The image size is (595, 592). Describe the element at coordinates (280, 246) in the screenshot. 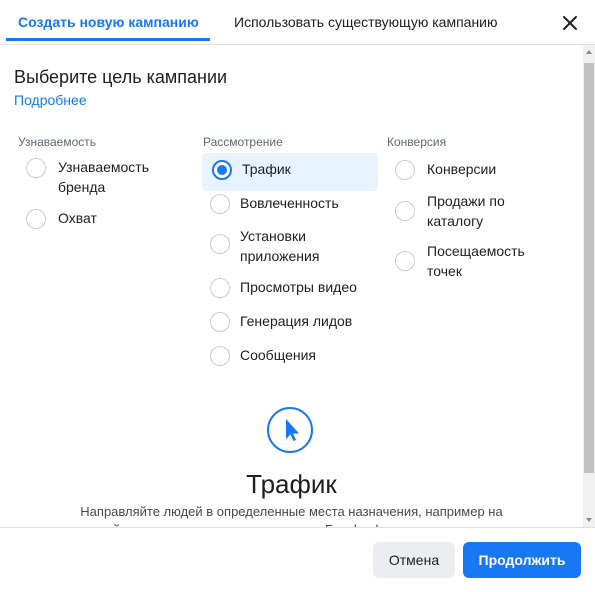

I see `objective-label: Установки приложения` at that location.